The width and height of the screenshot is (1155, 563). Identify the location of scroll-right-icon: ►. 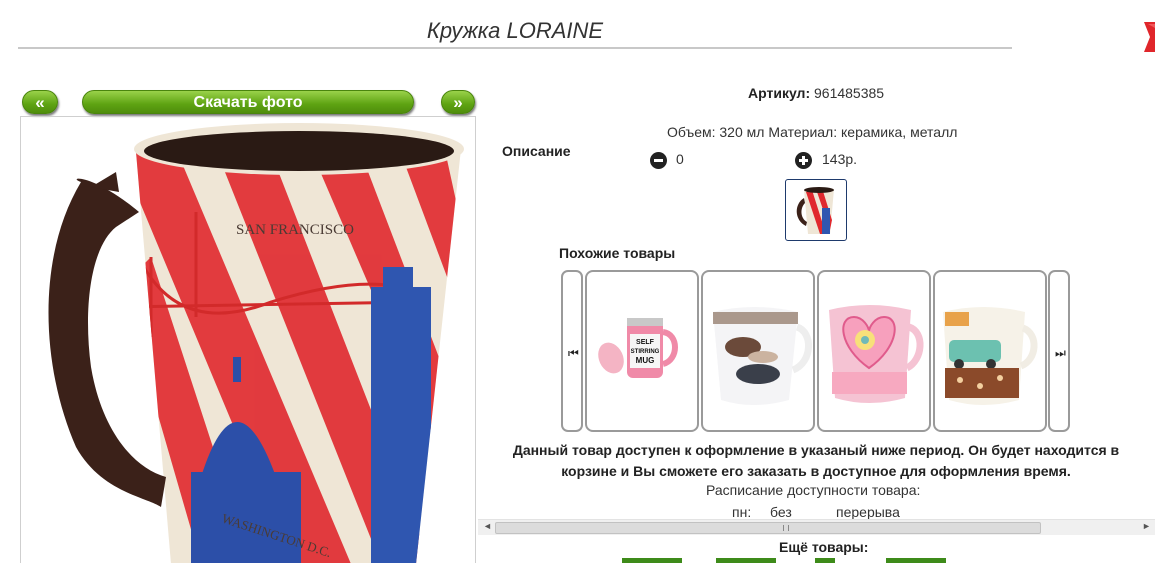
(1146, 526).